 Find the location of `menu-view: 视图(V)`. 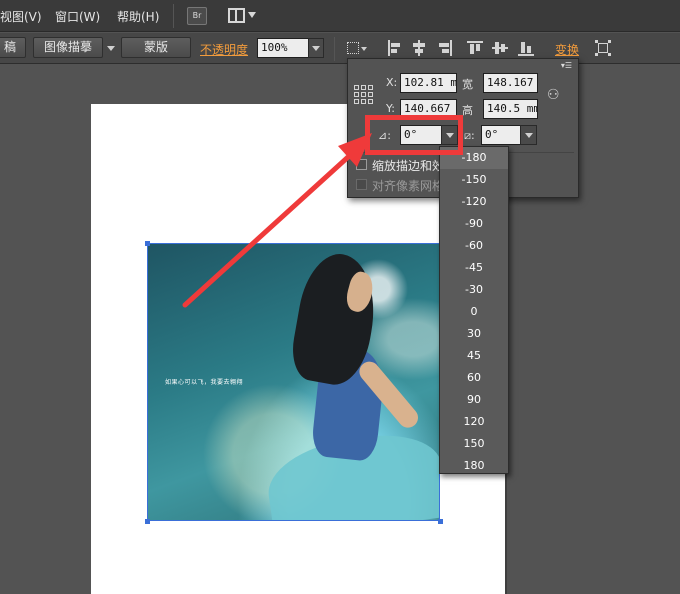

menu-view: 视图(V) is located at coordinates (21, 16).